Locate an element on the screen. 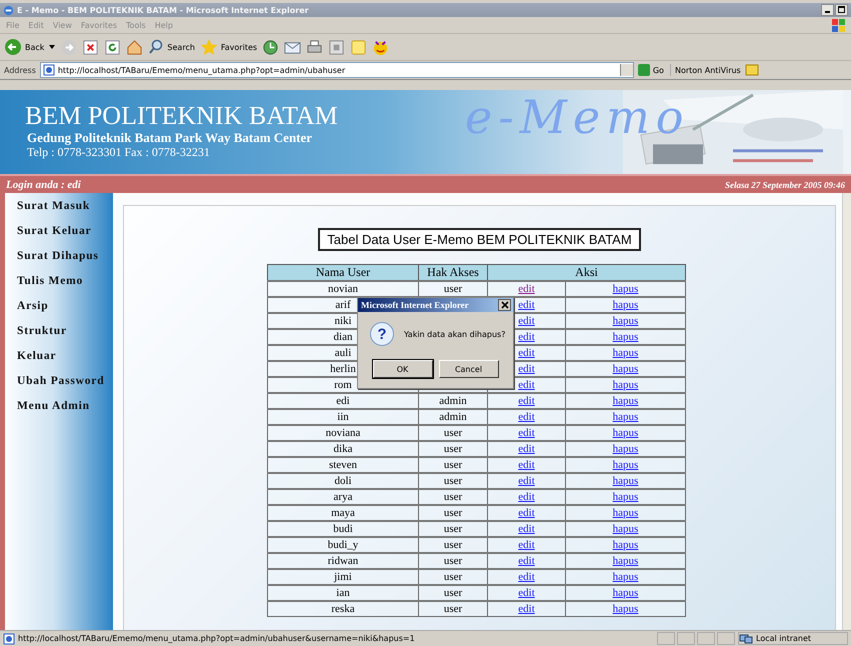  caret-icon is located at coordinates (52, 47).